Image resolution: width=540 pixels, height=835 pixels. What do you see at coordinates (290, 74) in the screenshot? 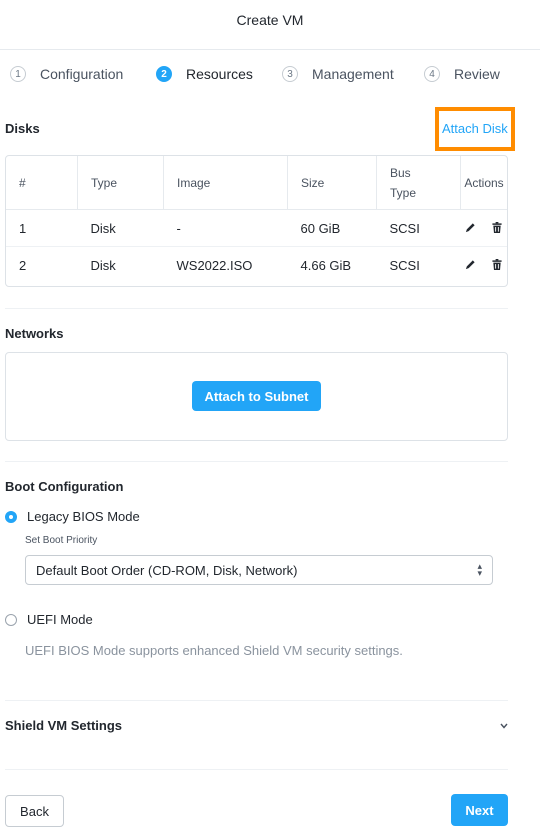
I see `step-number: 3` at bounding box center [290, 74].